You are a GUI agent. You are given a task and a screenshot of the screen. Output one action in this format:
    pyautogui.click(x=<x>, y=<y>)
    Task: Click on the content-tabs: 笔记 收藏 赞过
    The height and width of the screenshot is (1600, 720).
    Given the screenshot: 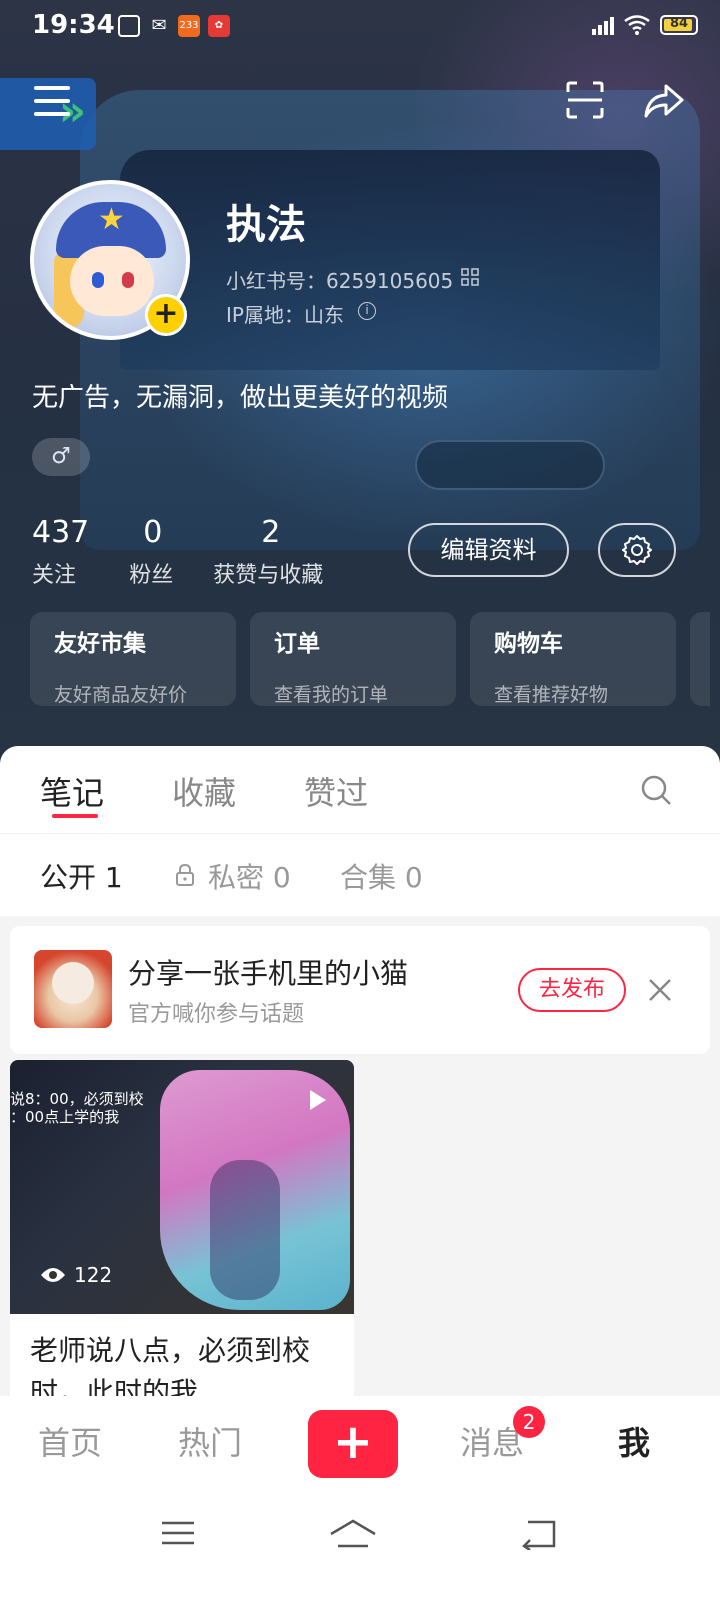 What is the action you would take?
    pyautogui.click(x=360, y=790)
    